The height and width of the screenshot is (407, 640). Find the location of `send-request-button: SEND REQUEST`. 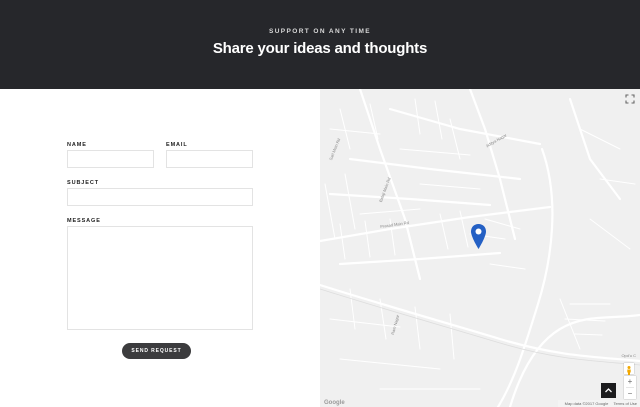

send-request-button: SEND REQUEST is located at coordinates (156, 351).